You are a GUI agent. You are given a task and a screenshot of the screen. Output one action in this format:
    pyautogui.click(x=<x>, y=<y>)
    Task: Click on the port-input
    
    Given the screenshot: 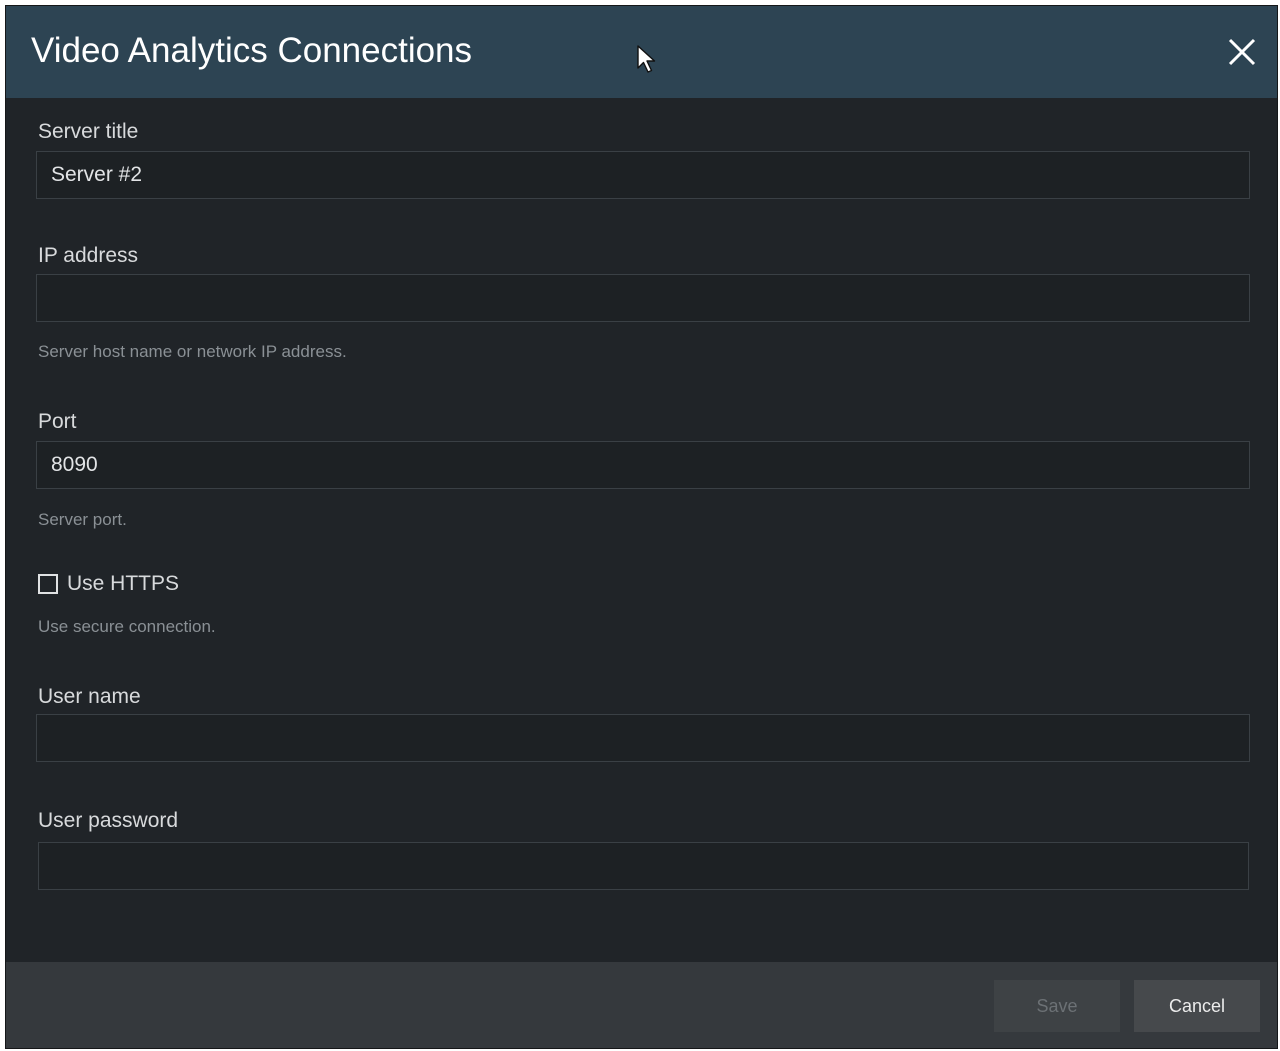 What is the action you would take?
    pyautogui.click(x=643, y=465)
    